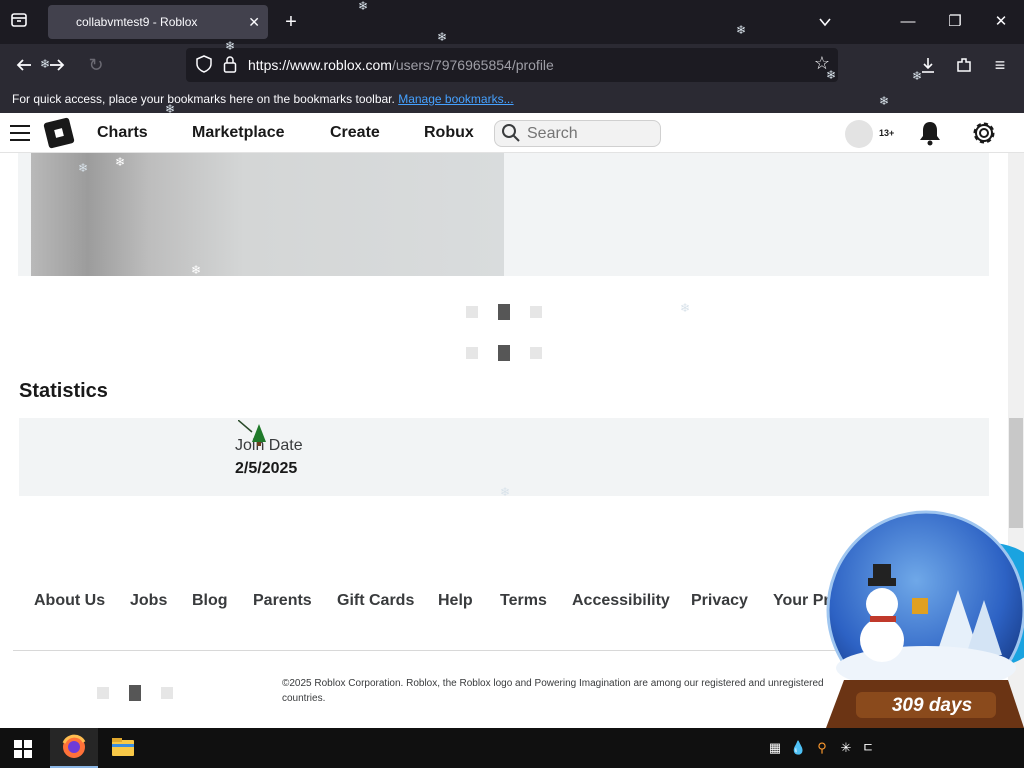 The height and width of the screenshot is (768, 1024). I want to click on chevron-down-icon, so click(825, 22).